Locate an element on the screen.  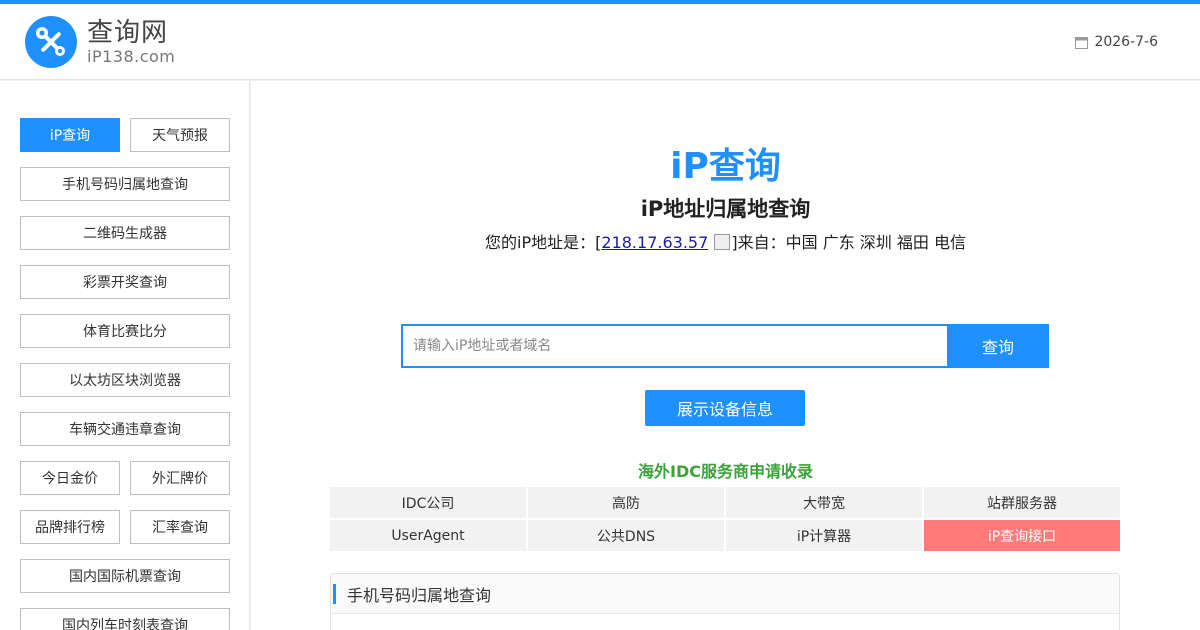
sidebar-item-ethereum: 以太坊区块浏览器 is located at coordinates (125, 380).